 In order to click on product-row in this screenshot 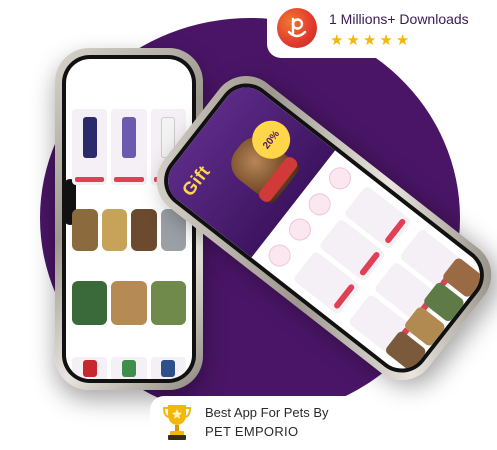, I will do `click(129, 368)`.